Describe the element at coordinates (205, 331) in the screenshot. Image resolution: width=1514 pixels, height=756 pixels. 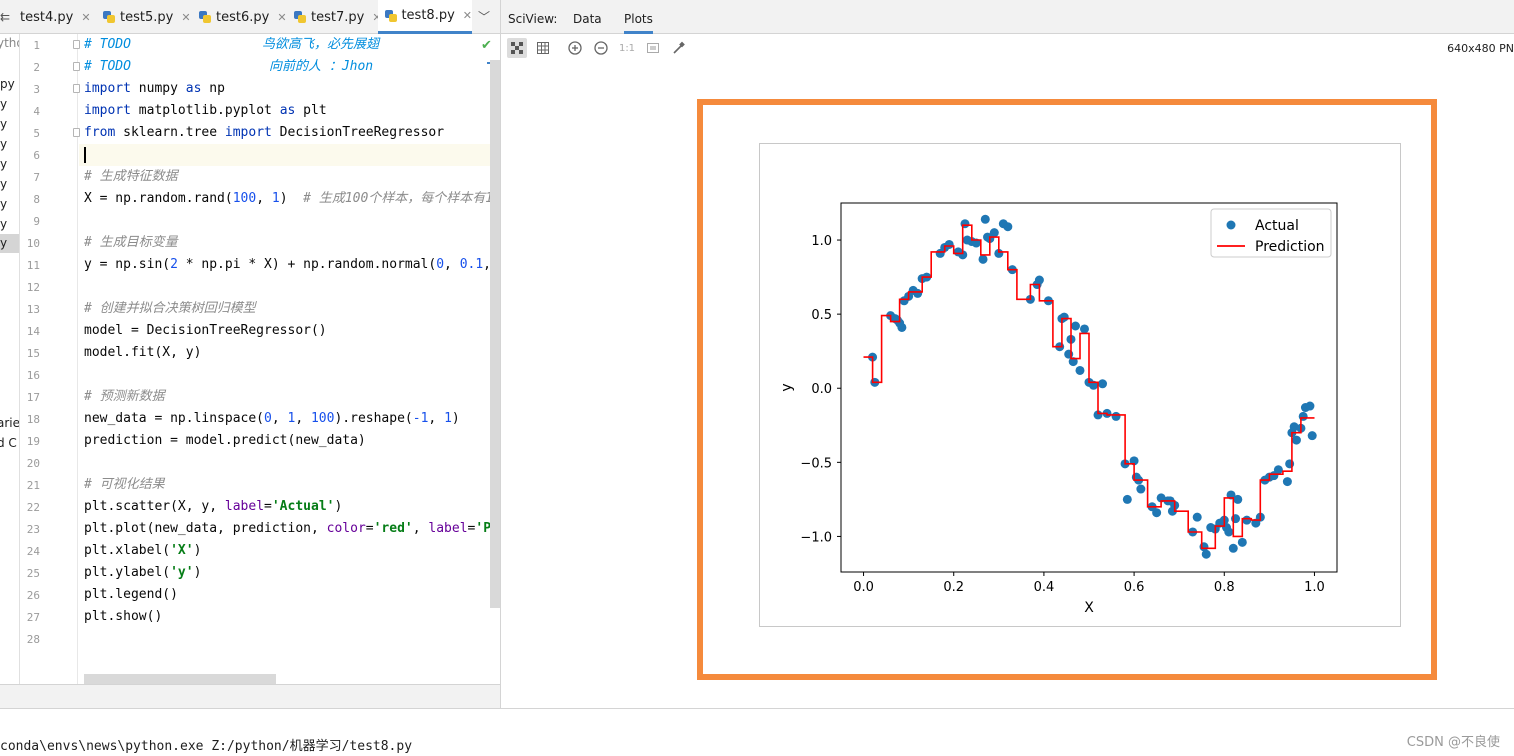
I see `code-line: model = DecisionTreeRegressor()` at that location.